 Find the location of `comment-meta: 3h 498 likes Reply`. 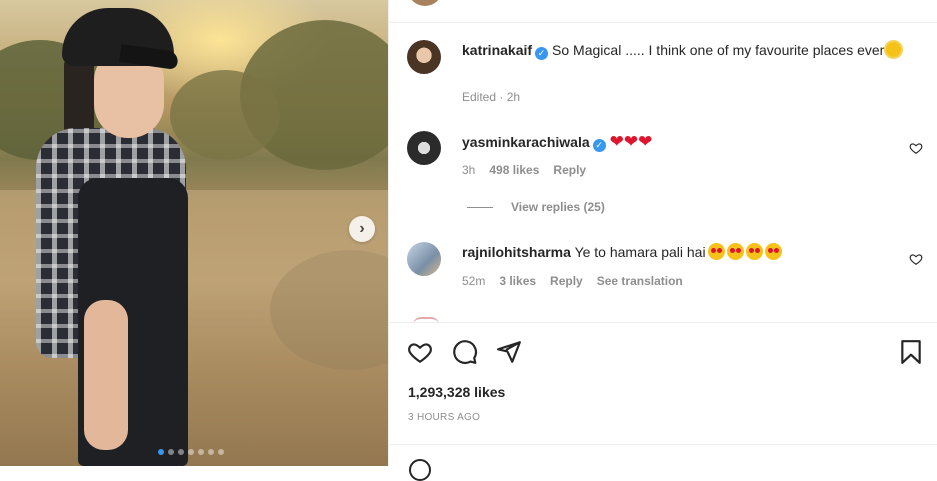

comment-meta: 3h 498 likes Reply is located at coordinates (524, 170).